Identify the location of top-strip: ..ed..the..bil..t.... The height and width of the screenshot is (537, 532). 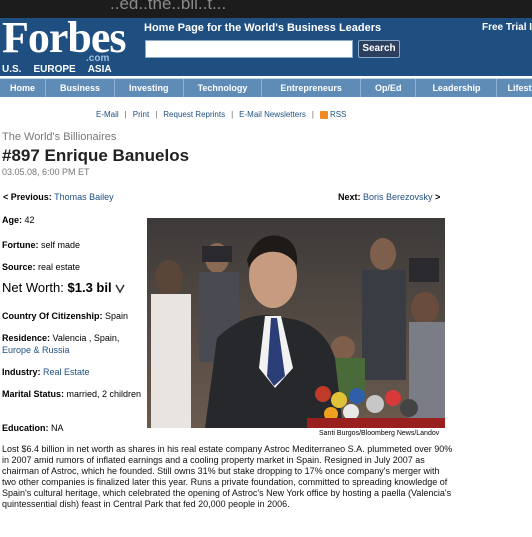
(266, 9).